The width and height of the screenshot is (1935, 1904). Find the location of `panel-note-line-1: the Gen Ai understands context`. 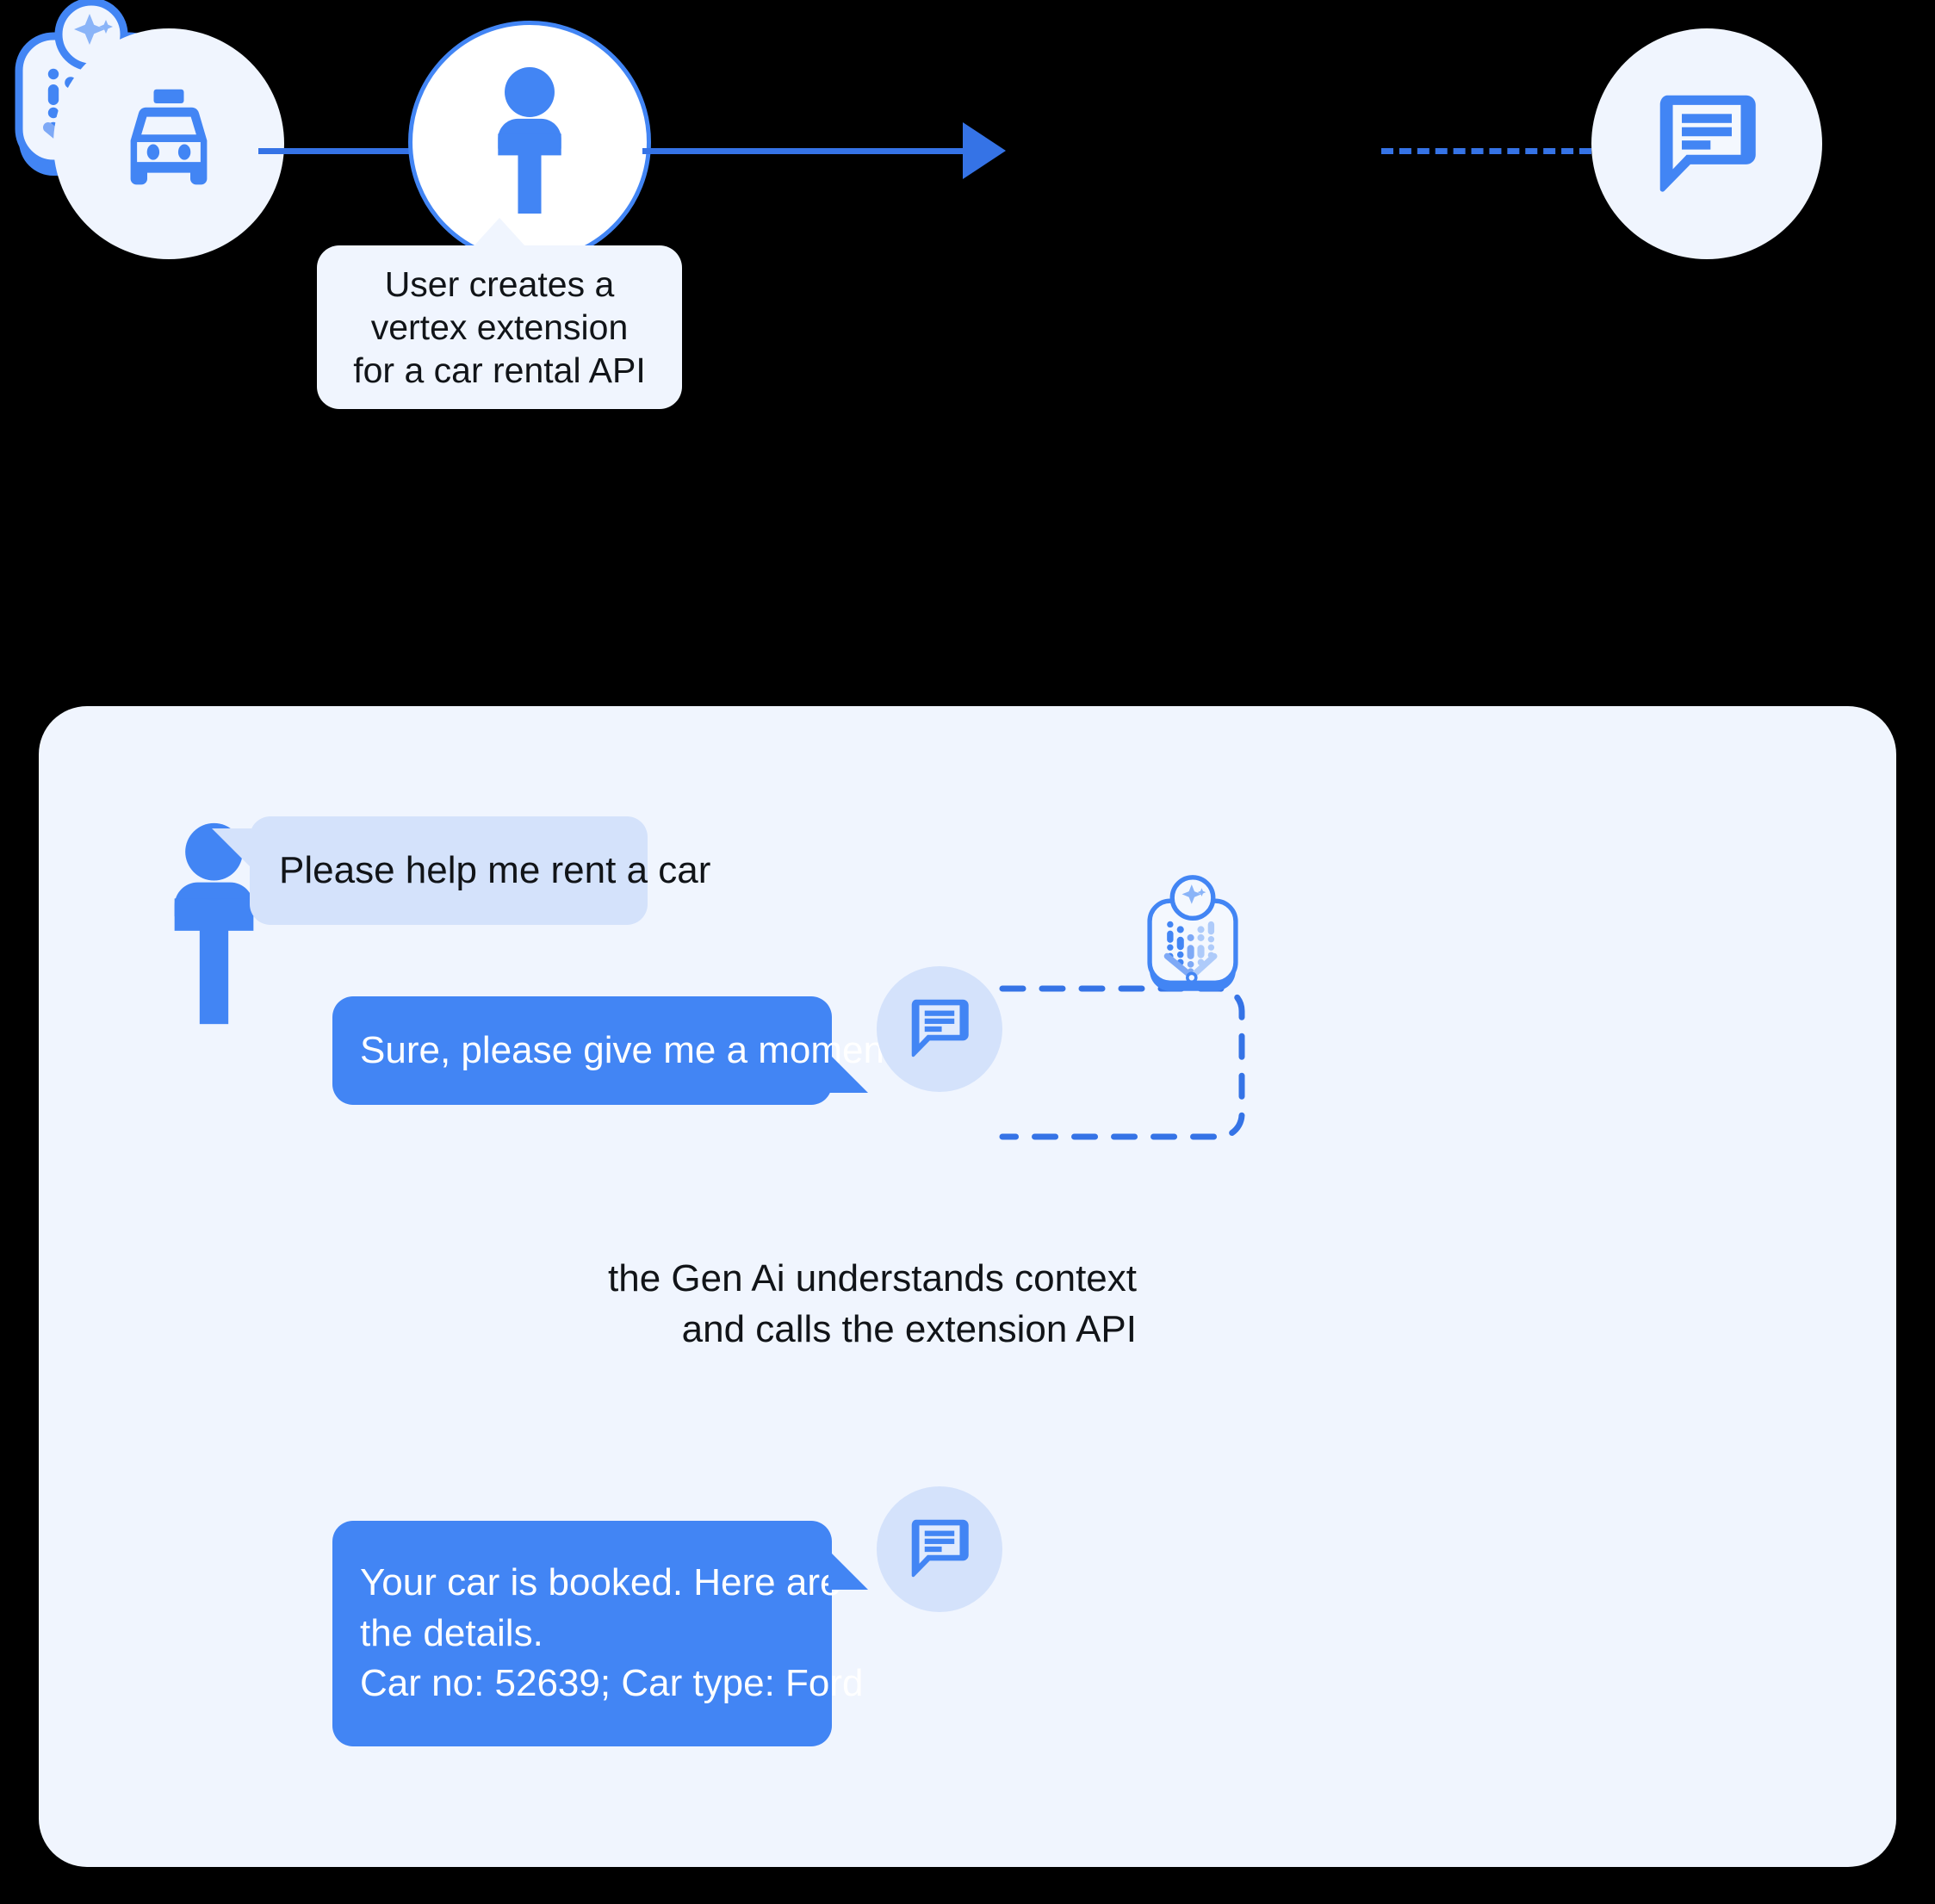

panel-note-line-1: the Gen Ai understands context is located at coordinates (873, 1278).